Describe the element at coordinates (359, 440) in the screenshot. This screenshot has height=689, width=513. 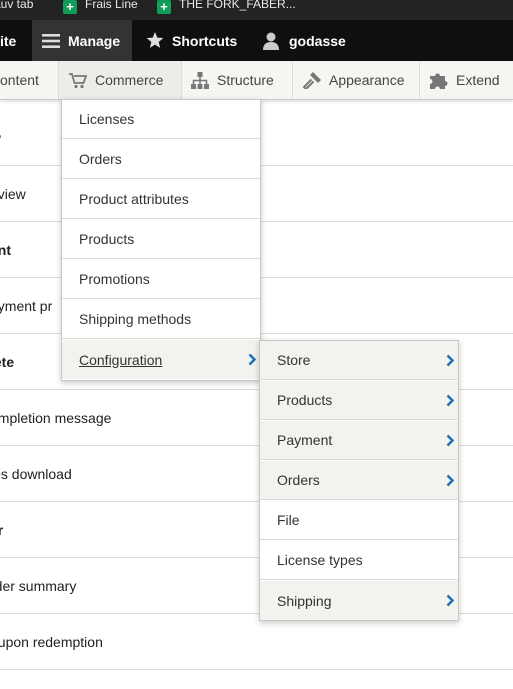
I see `submenu-item-payment: Payment` at that location.